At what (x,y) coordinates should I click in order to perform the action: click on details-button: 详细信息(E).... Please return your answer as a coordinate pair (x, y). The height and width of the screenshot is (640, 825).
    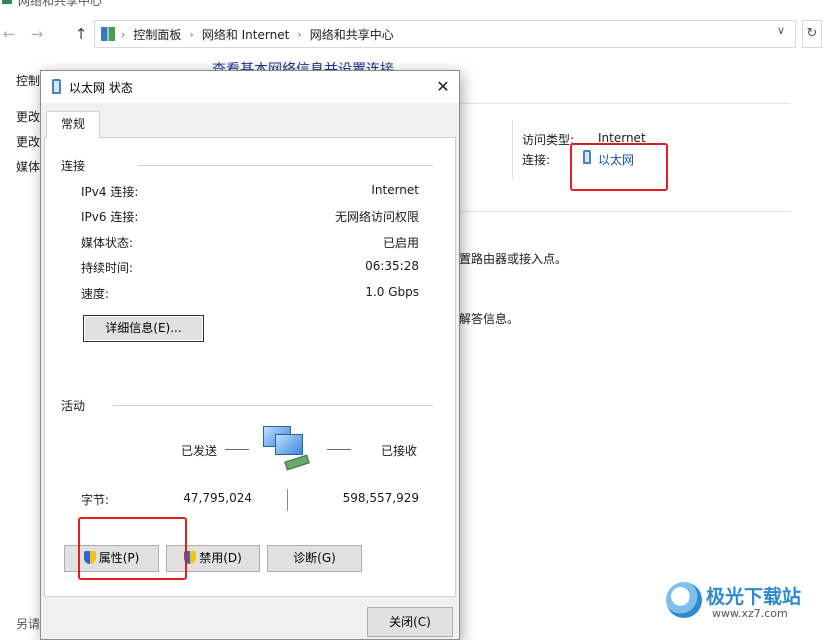
    Looking at the image, I should click on (143, 328).